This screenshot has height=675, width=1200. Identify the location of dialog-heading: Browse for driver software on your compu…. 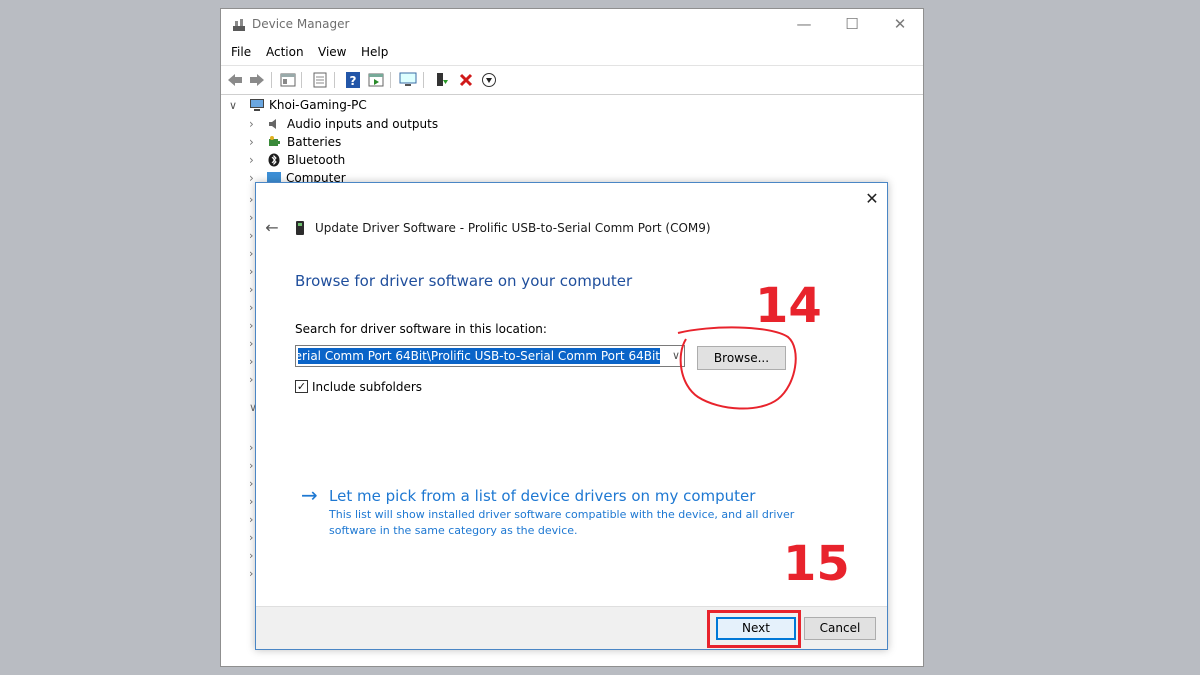
(464, 281).